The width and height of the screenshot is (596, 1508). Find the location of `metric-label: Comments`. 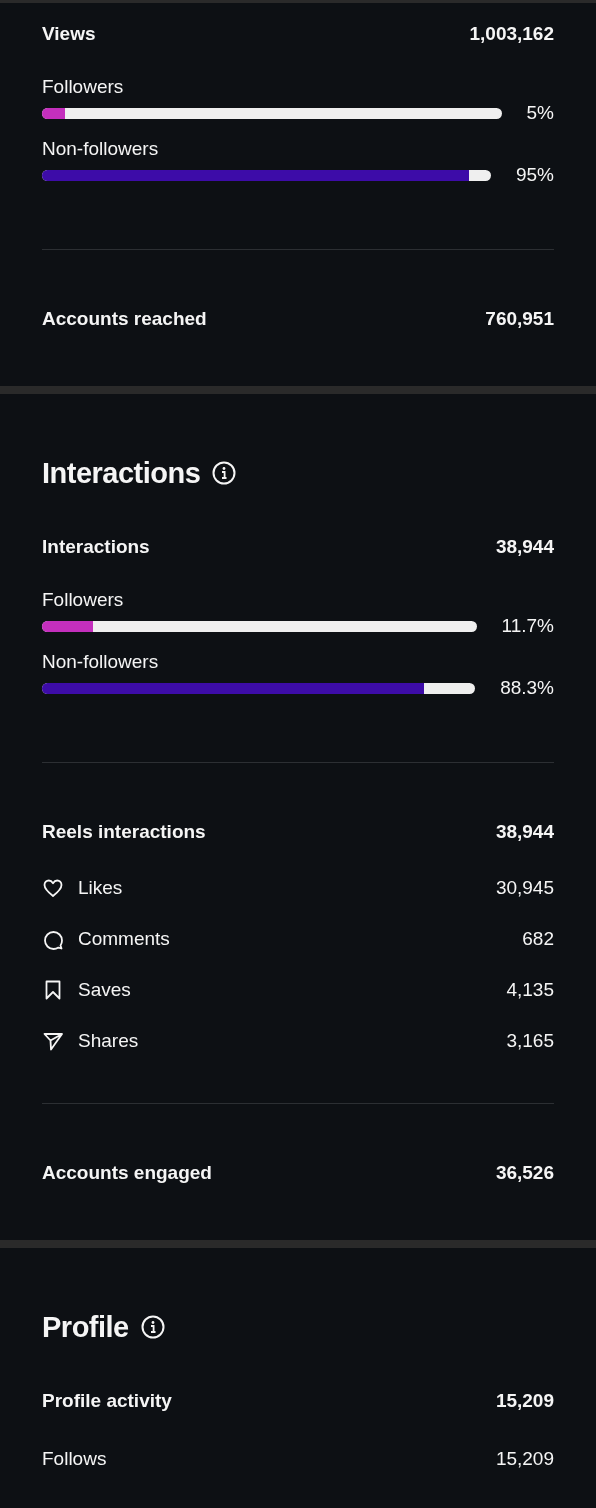

metric-label: Comments is located at coordinates (124, 938).